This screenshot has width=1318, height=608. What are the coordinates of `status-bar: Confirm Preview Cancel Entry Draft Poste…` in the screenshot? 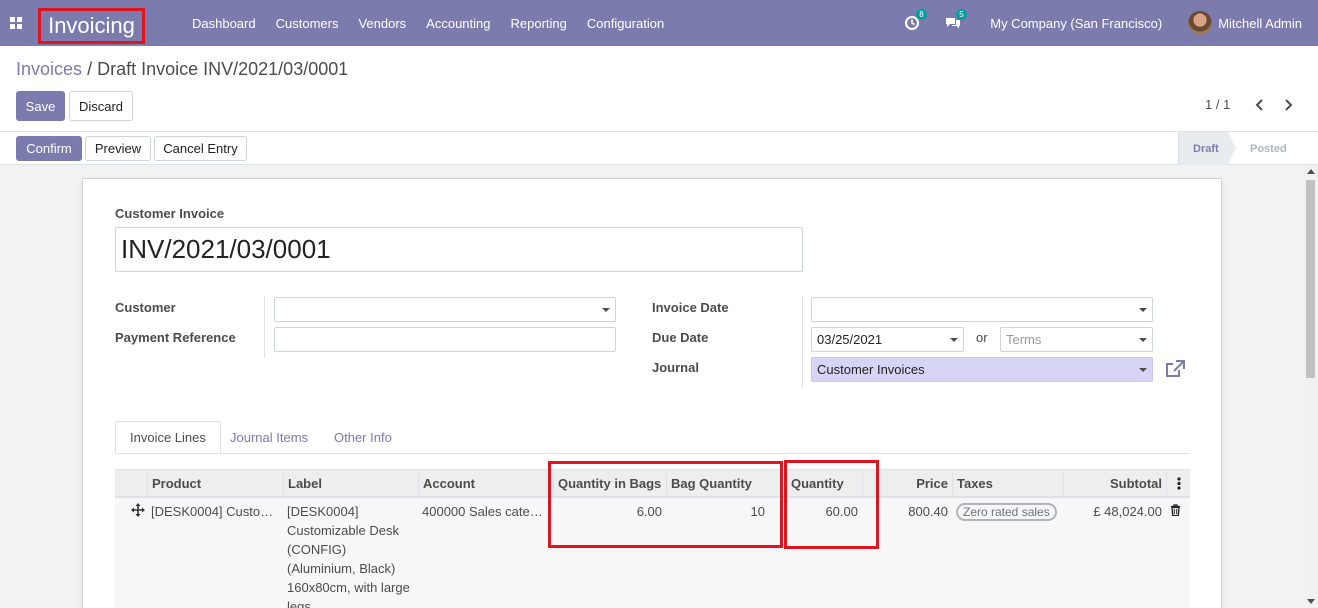 It's located at (659, 148).